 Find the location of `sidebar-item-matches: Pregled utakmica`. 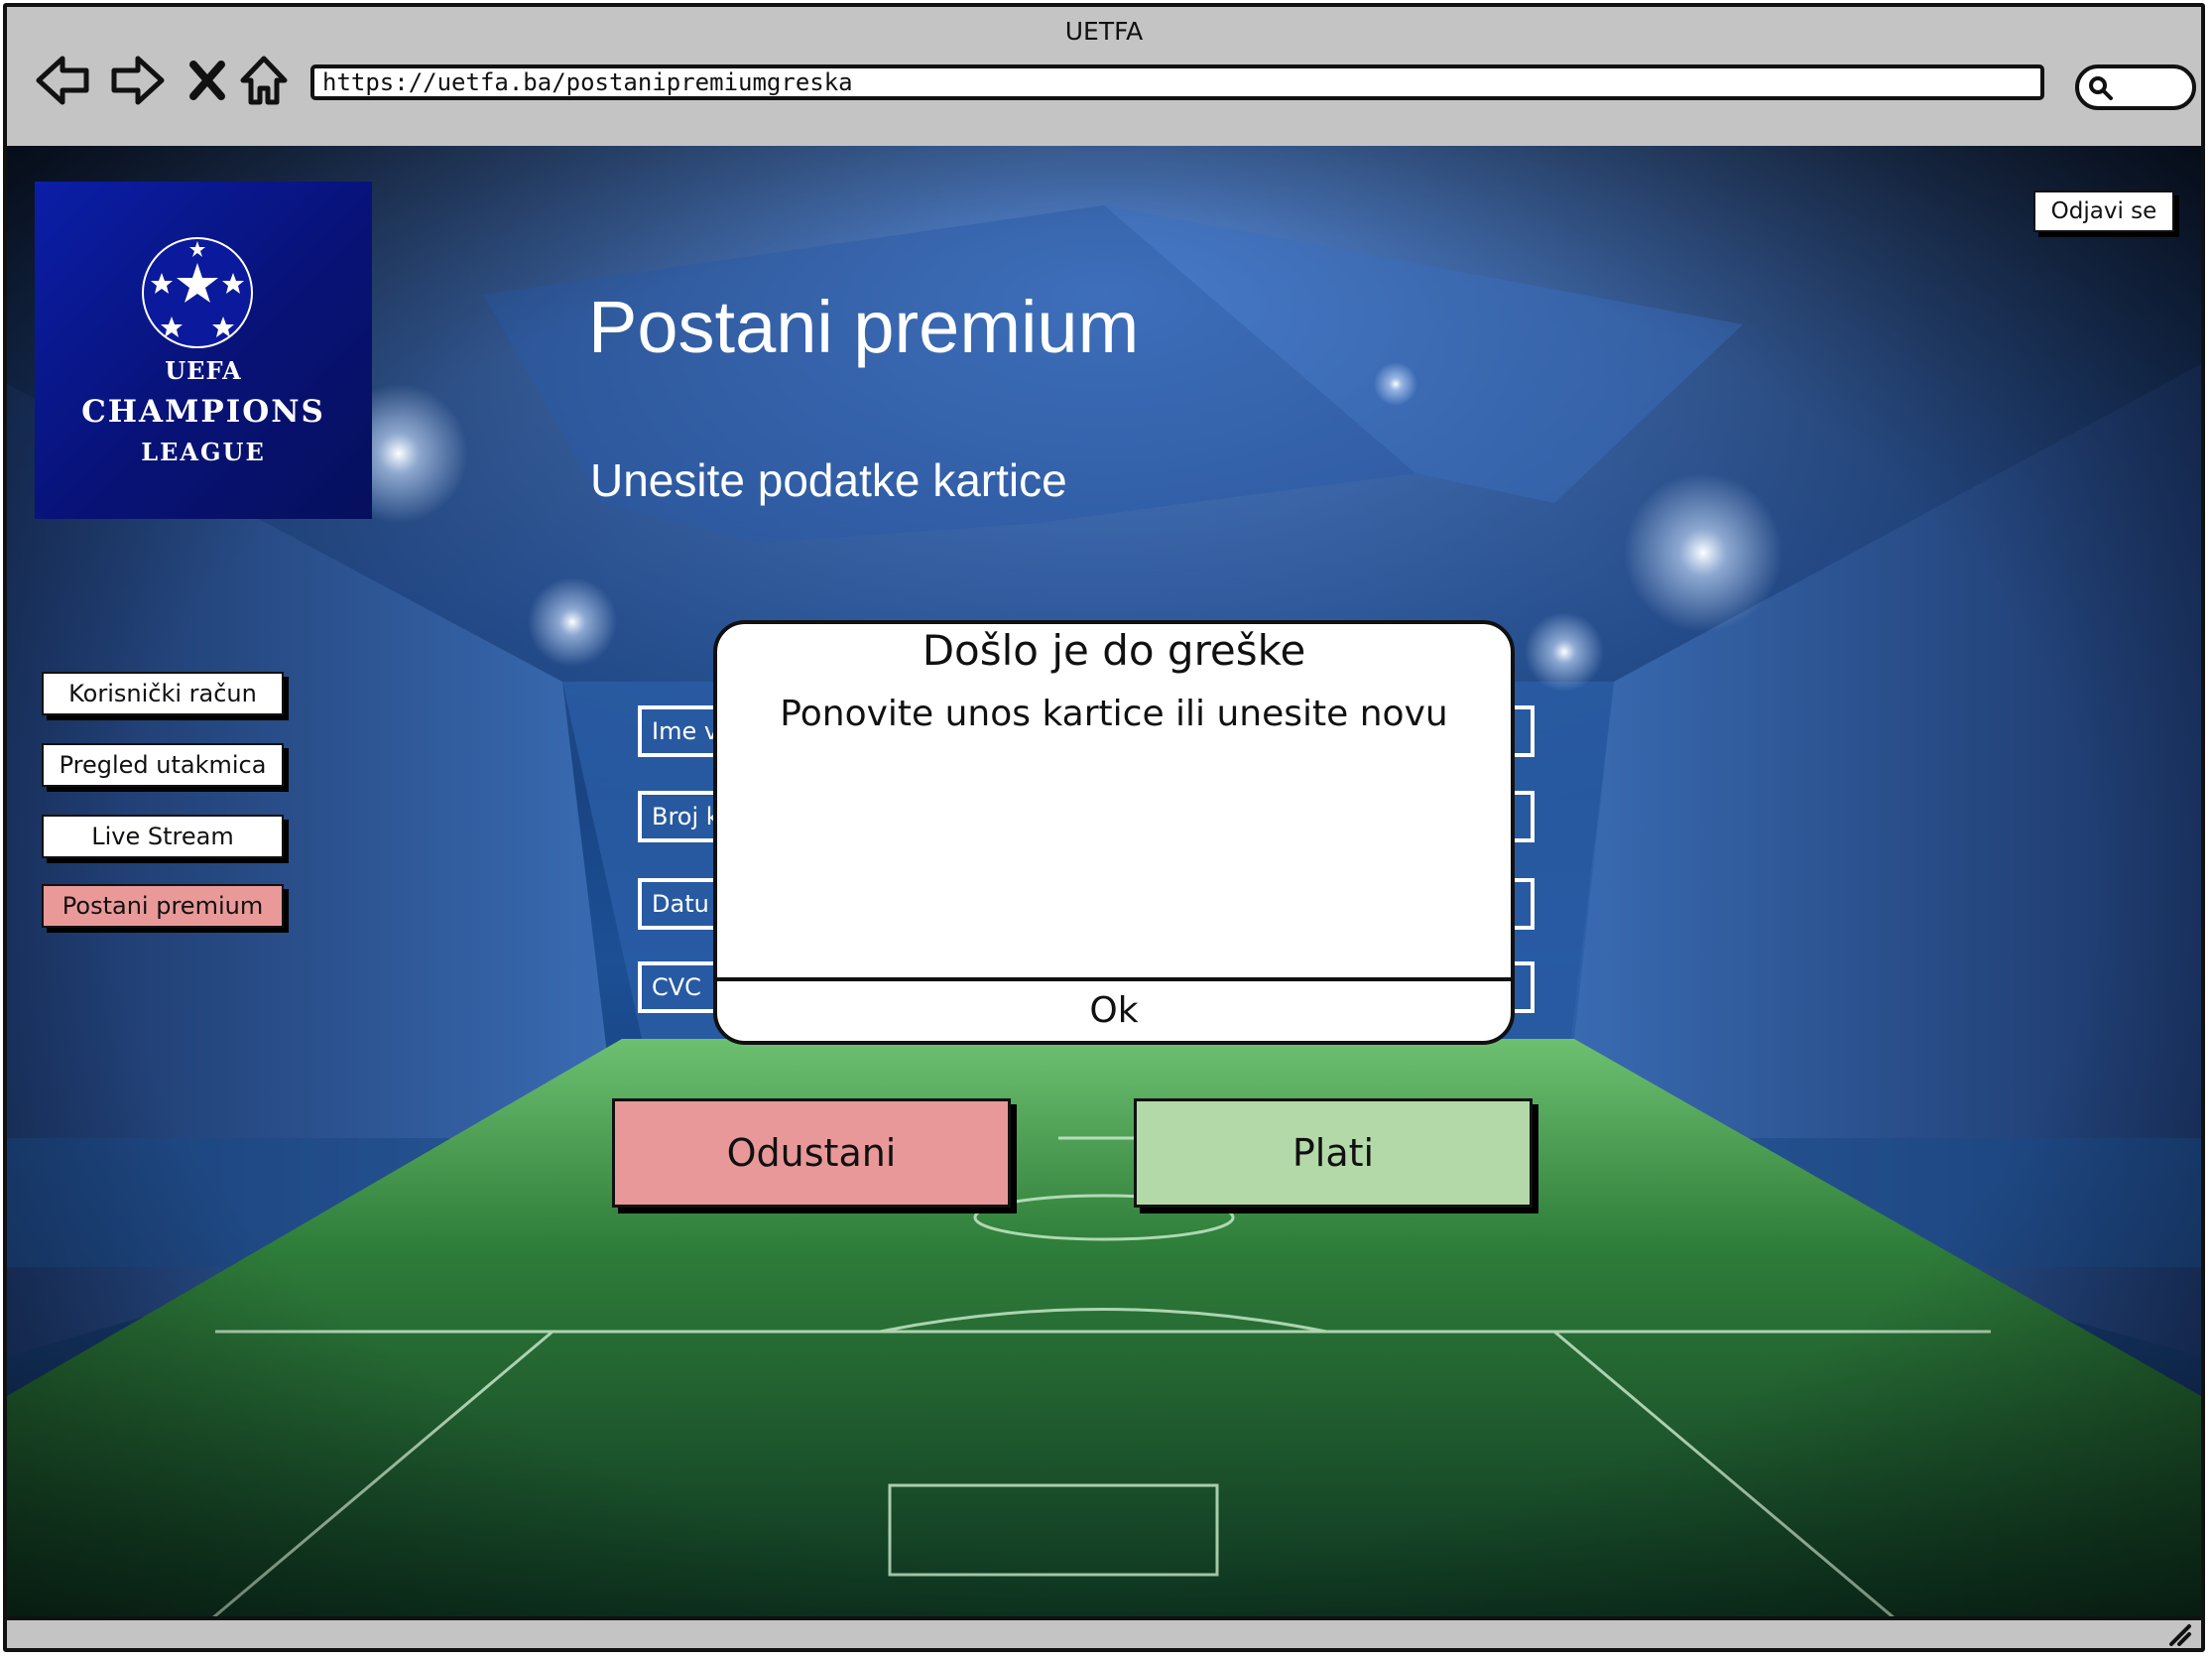

sidebar-item-matches: Pregled utakmica is located at coordinates (163, 765).